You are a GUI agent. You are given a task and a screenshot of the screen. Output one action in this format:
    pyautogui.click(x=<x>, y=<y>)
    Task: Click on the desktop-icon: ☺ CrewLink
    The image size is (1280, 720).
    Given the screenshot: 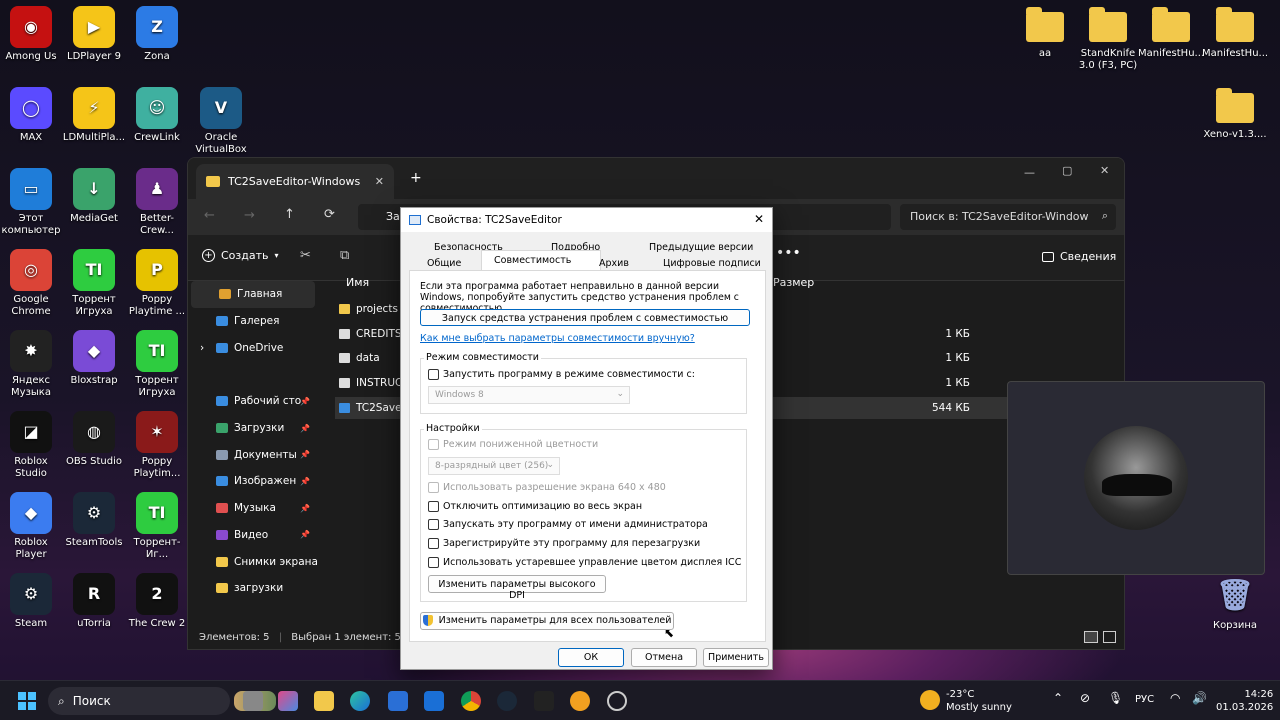 What is the action you would take?
    pyautogui.click(x=157, y=115)
    